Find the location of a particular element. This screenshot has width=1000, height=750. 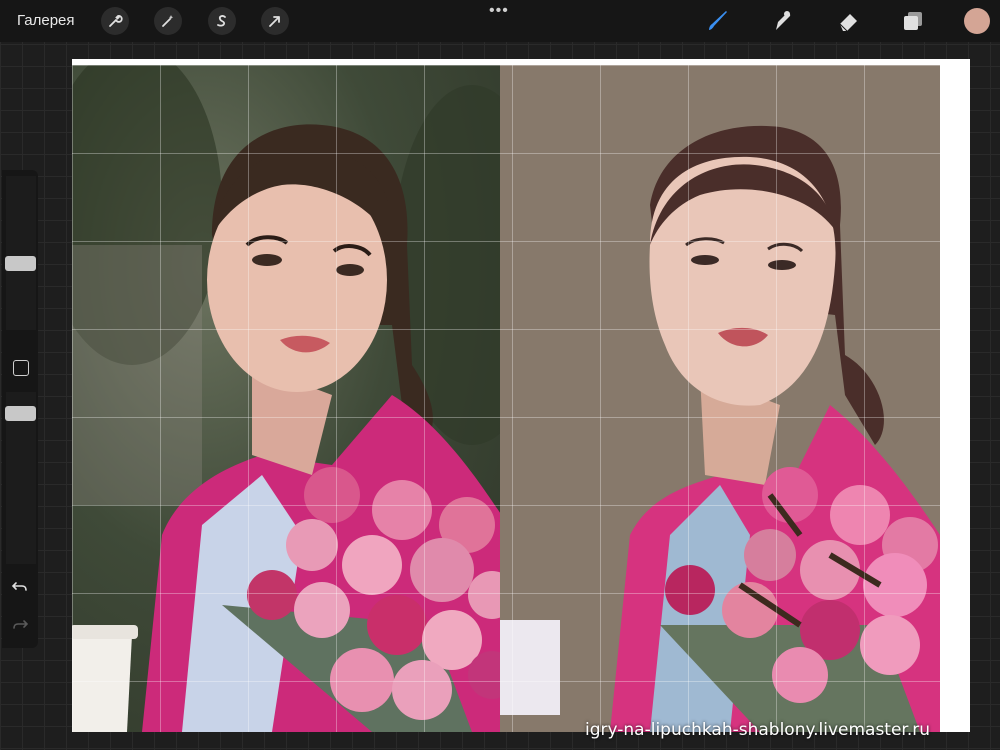

transform-button is located at coordinates (275, 21).